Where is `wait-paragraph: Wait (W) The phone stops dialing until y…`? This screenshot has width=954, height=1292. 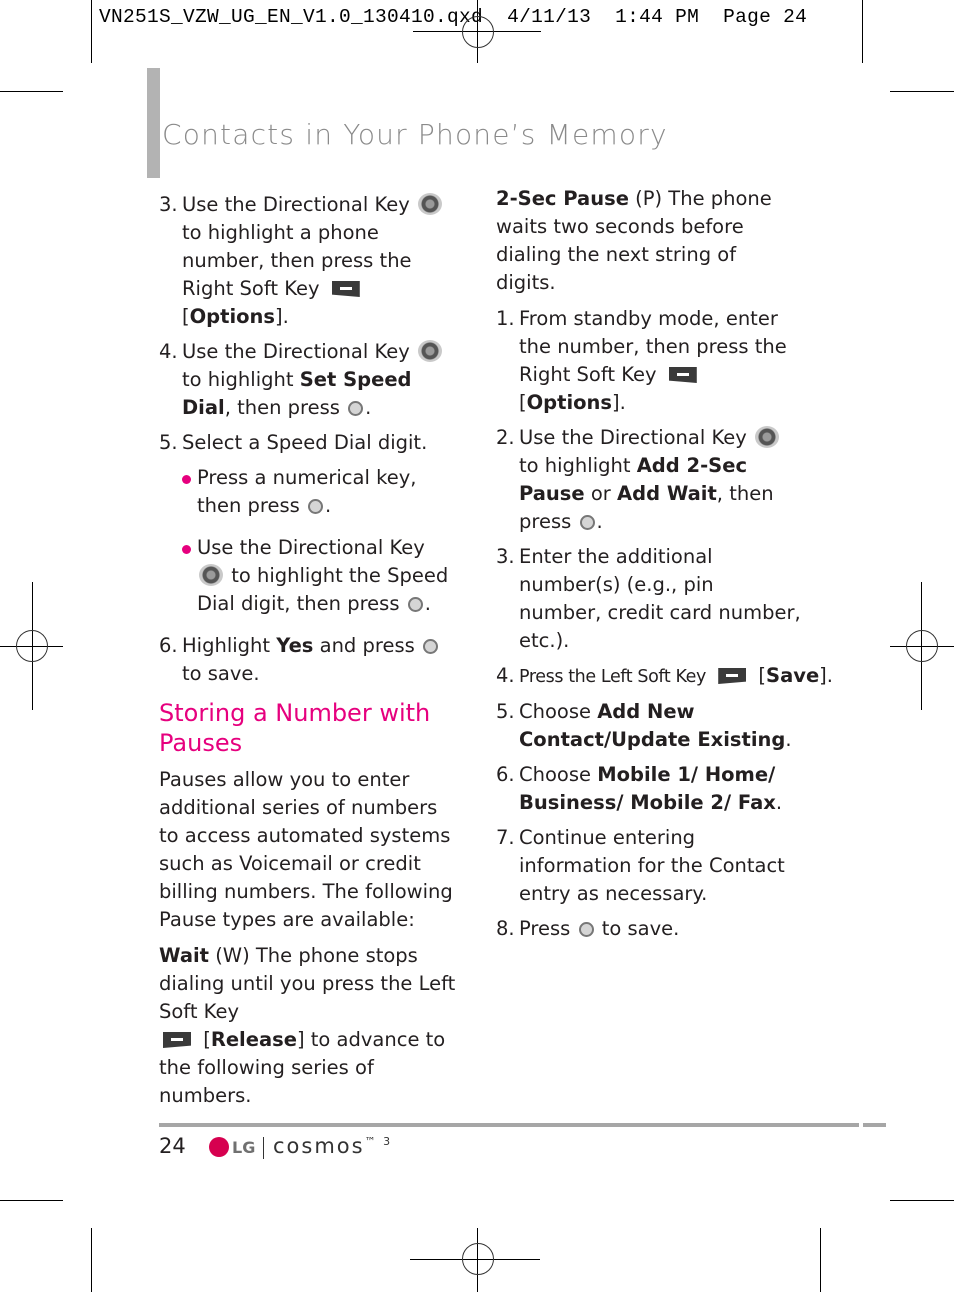
wait-paragraph: Wait (W) The phone stops dialing until y… is located at coordinates (307, 1025).